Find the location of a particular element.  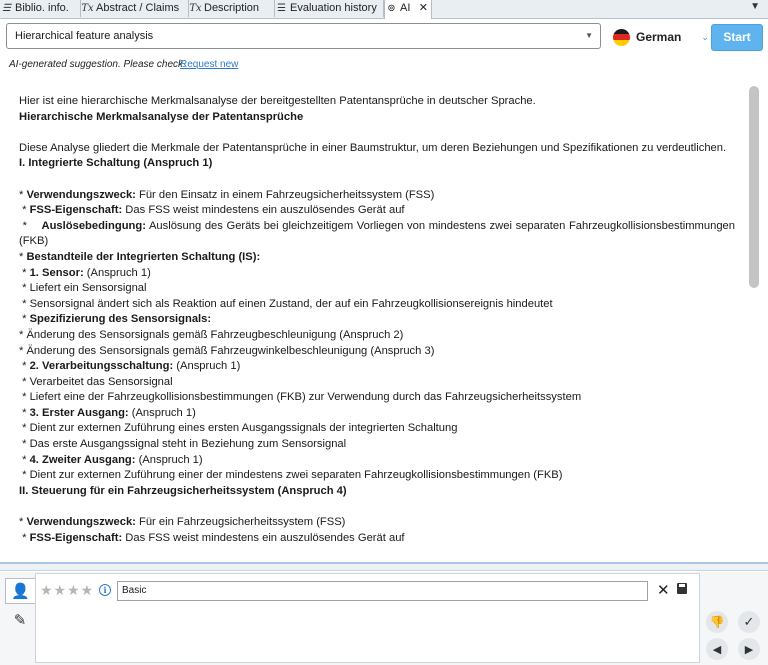

content-scrollbar is located at coordinates (753, 322).